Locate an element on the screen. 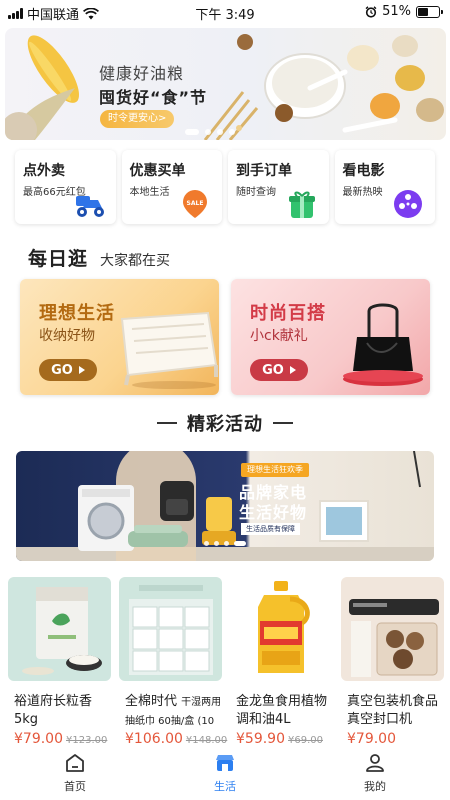 The width and height of the screenshot is (450, 800). product-name-text: 裕道府长粒香5kg is located at coordinates (53, 710).